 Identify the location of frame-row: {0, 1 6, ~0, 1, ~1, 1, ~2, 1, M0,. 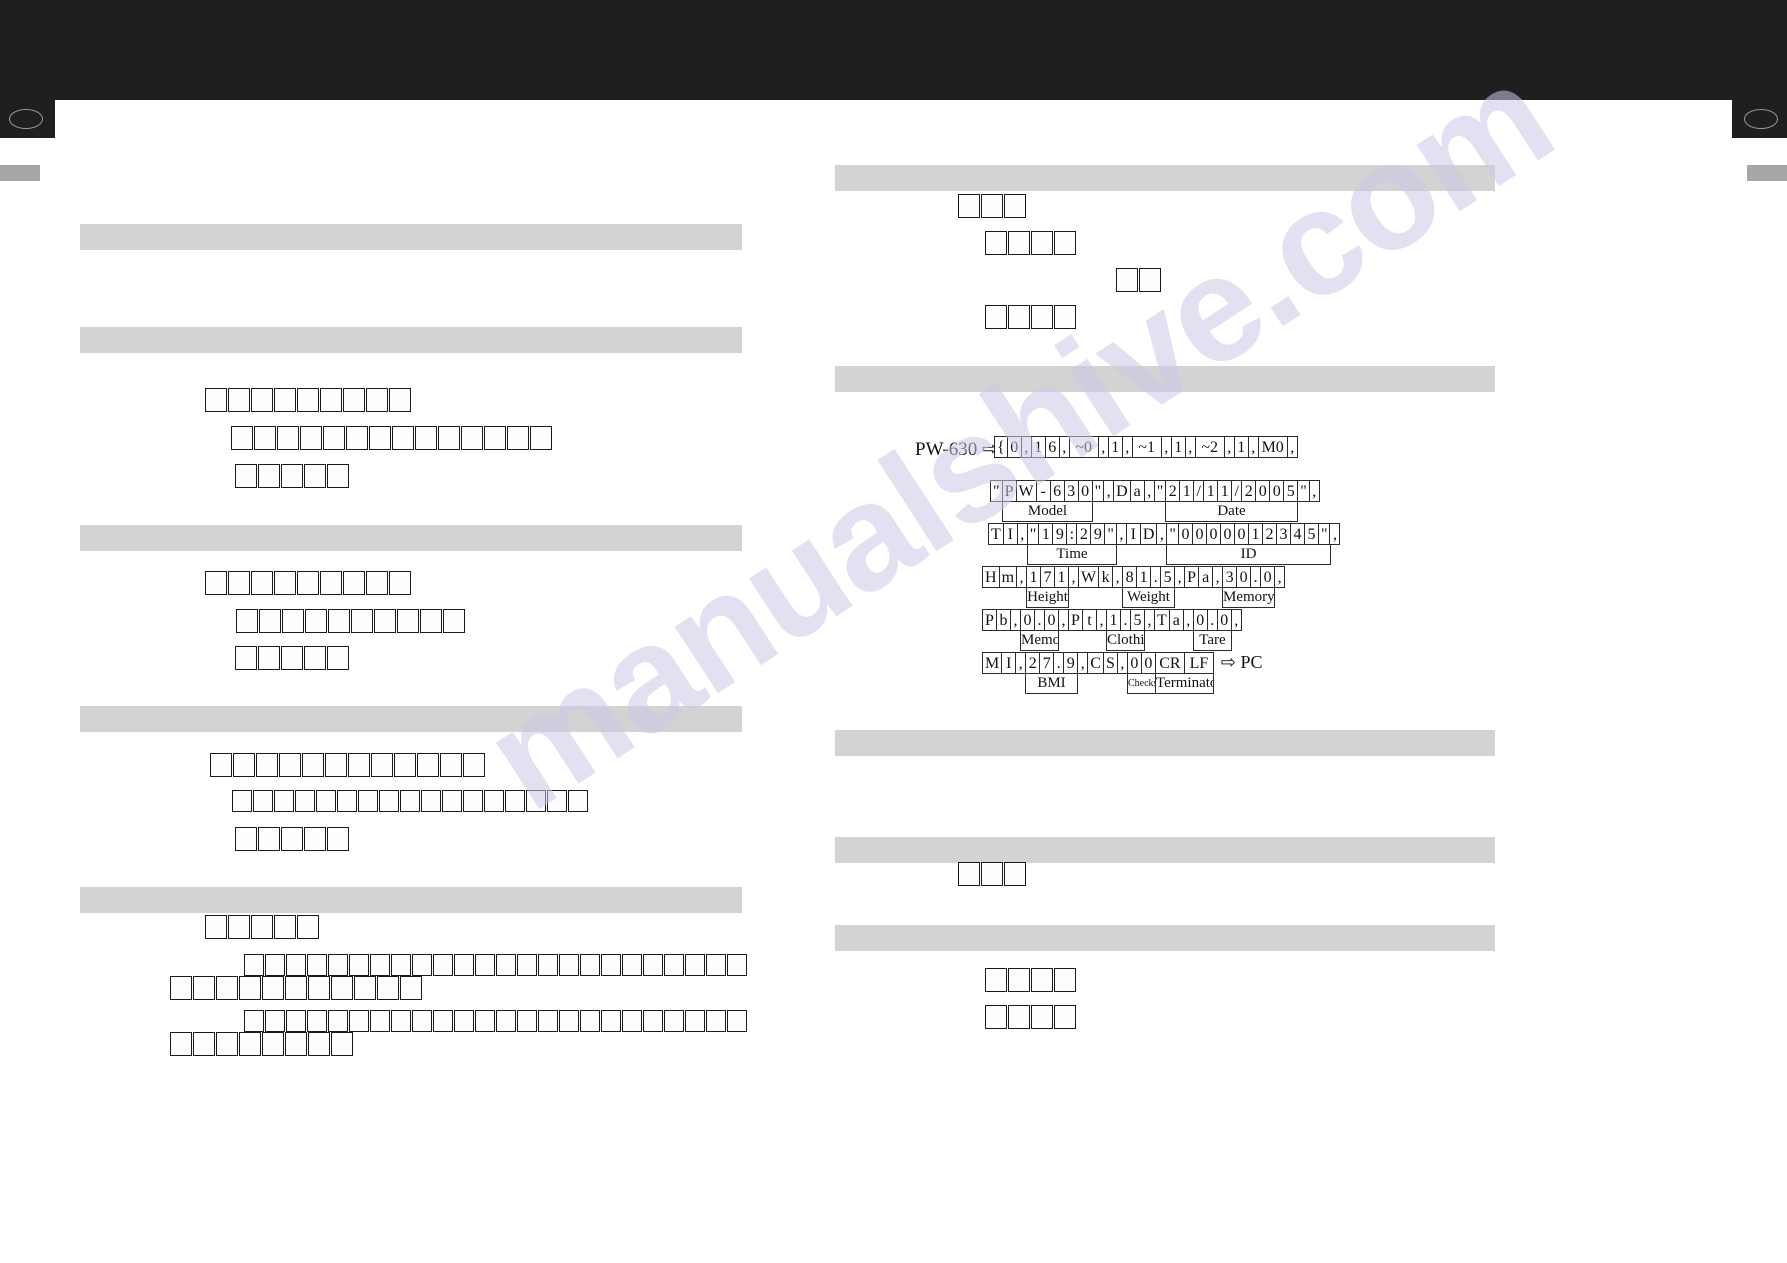
(1146, 447).